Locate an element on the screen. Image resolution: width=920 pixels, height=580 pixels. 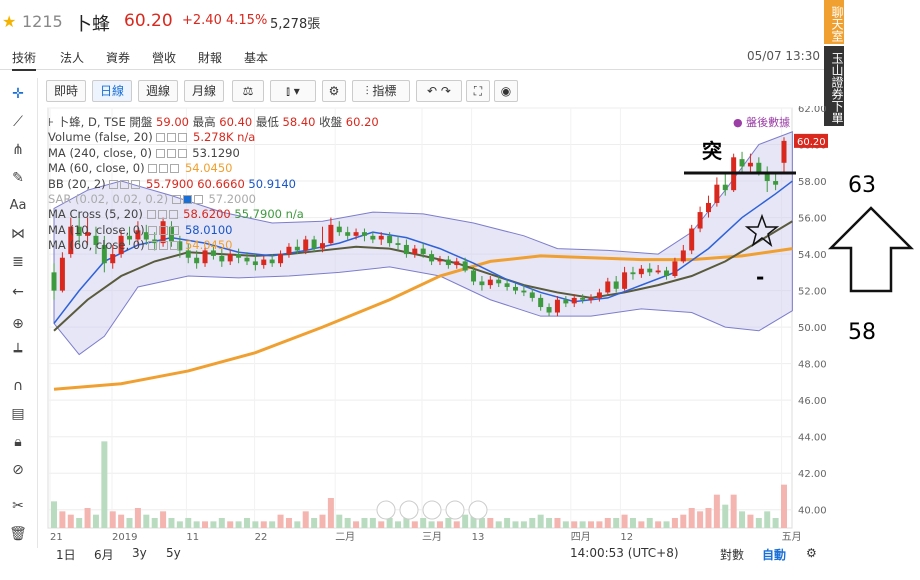
x-tick-label: 五月 is located at coordinates (792, 536).